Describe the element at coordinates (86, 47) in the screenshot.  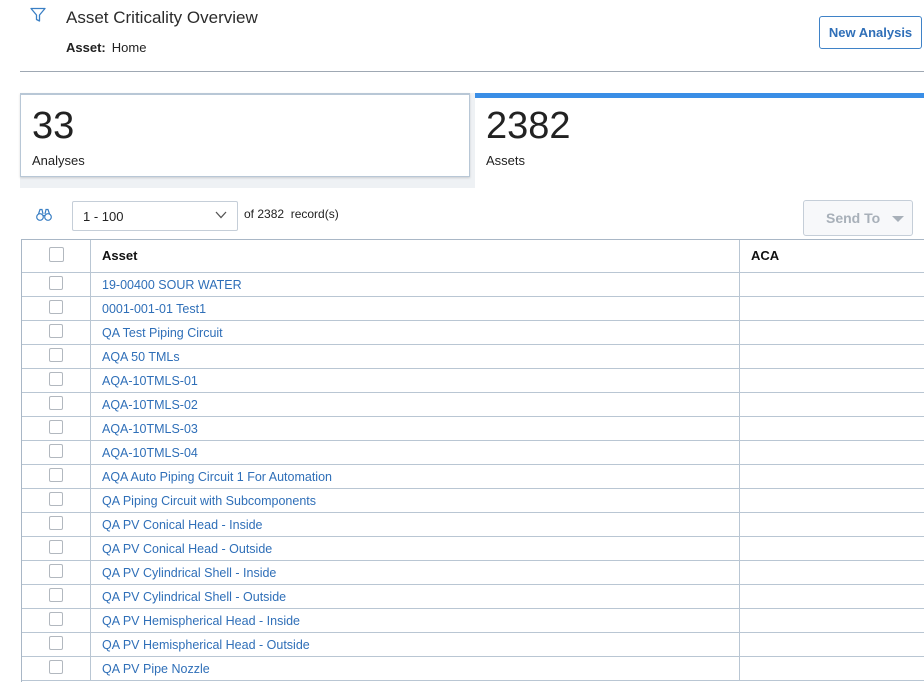
I see `asset-context-label: Asset:` at that location.